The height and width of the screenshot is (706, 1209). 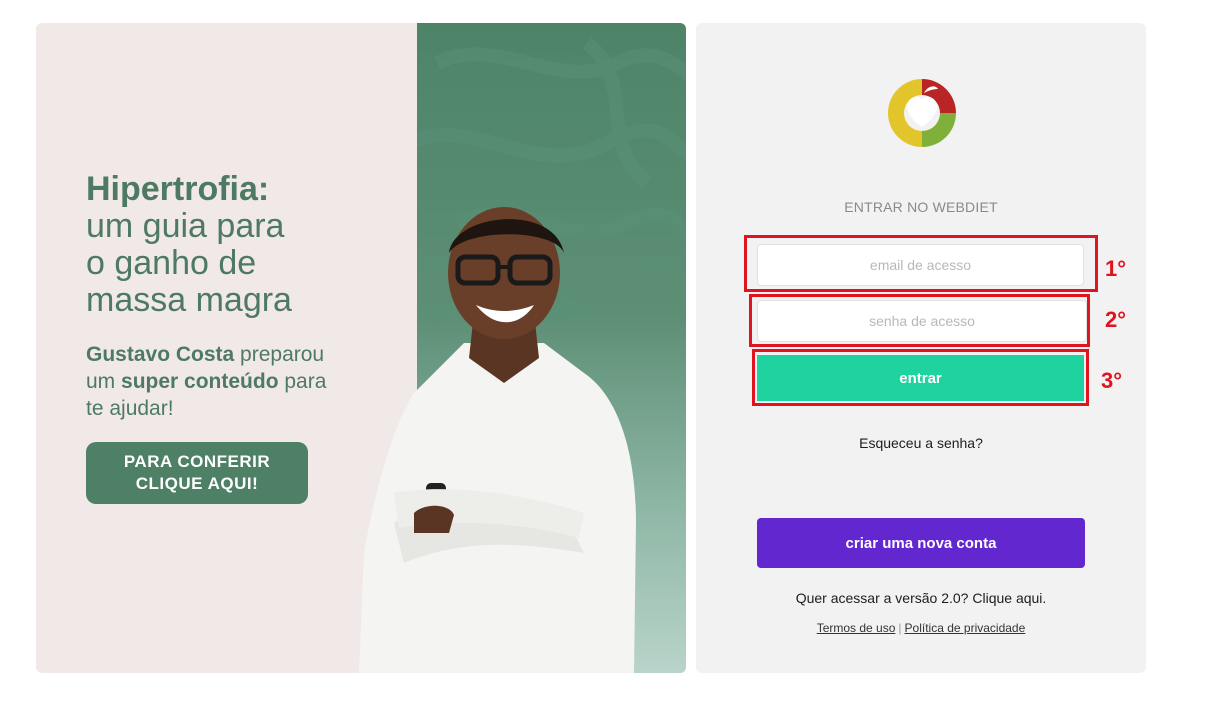 I want to click on webdiet-logo-icon, so click(x=922, y=113).